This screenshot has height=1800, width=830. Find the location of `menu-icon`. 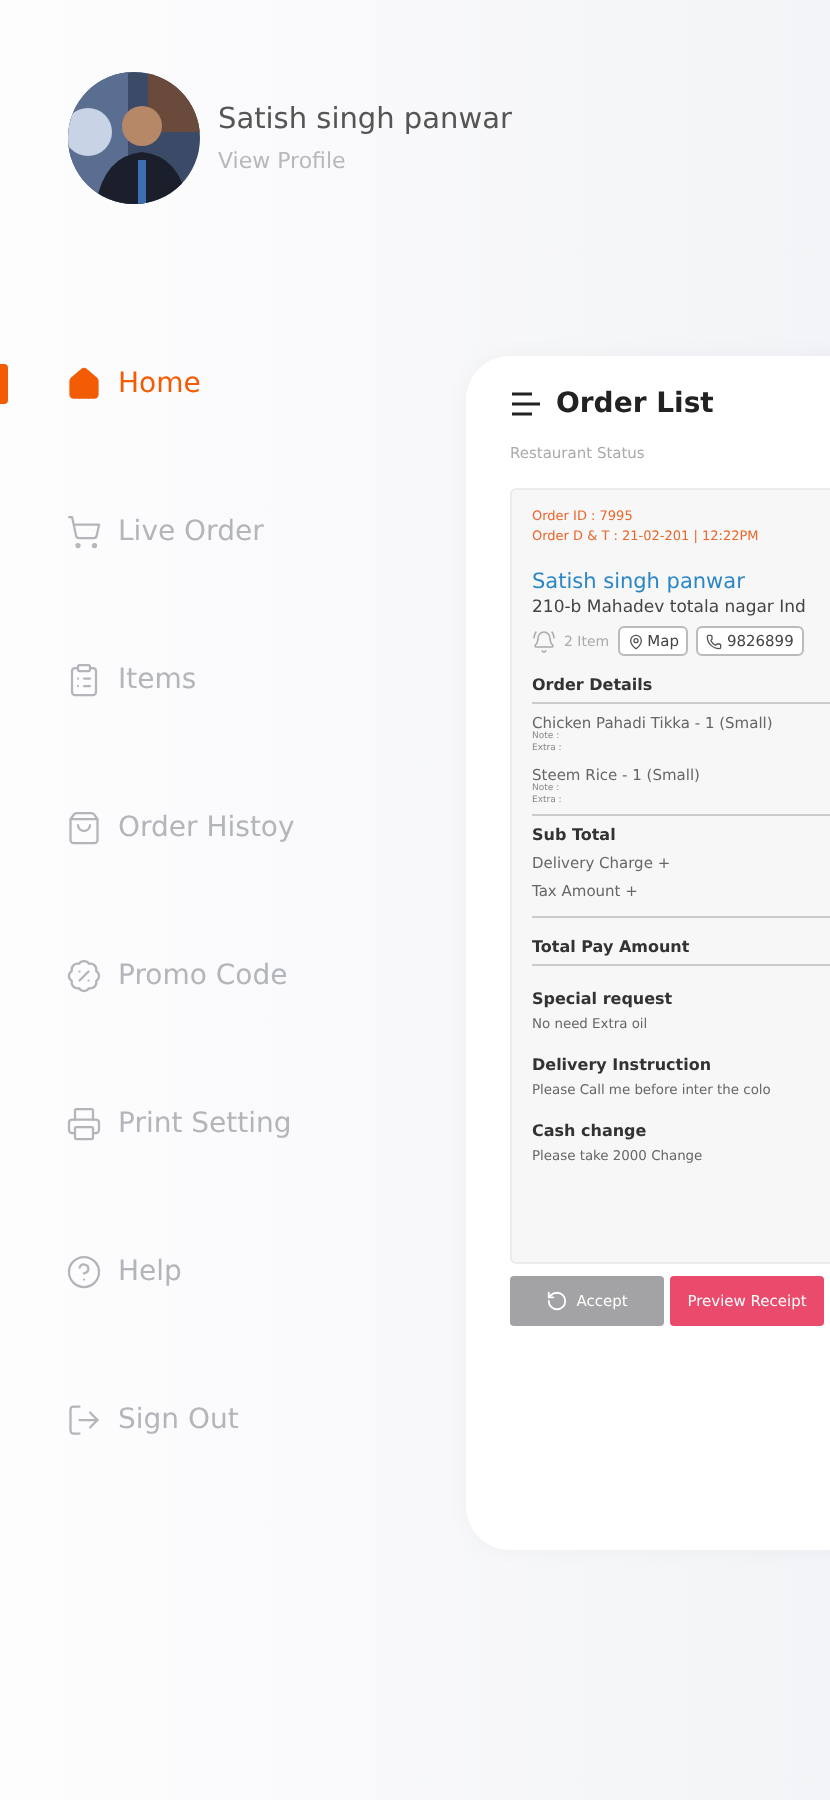

menu-icon is located at coordinates (526, 404).